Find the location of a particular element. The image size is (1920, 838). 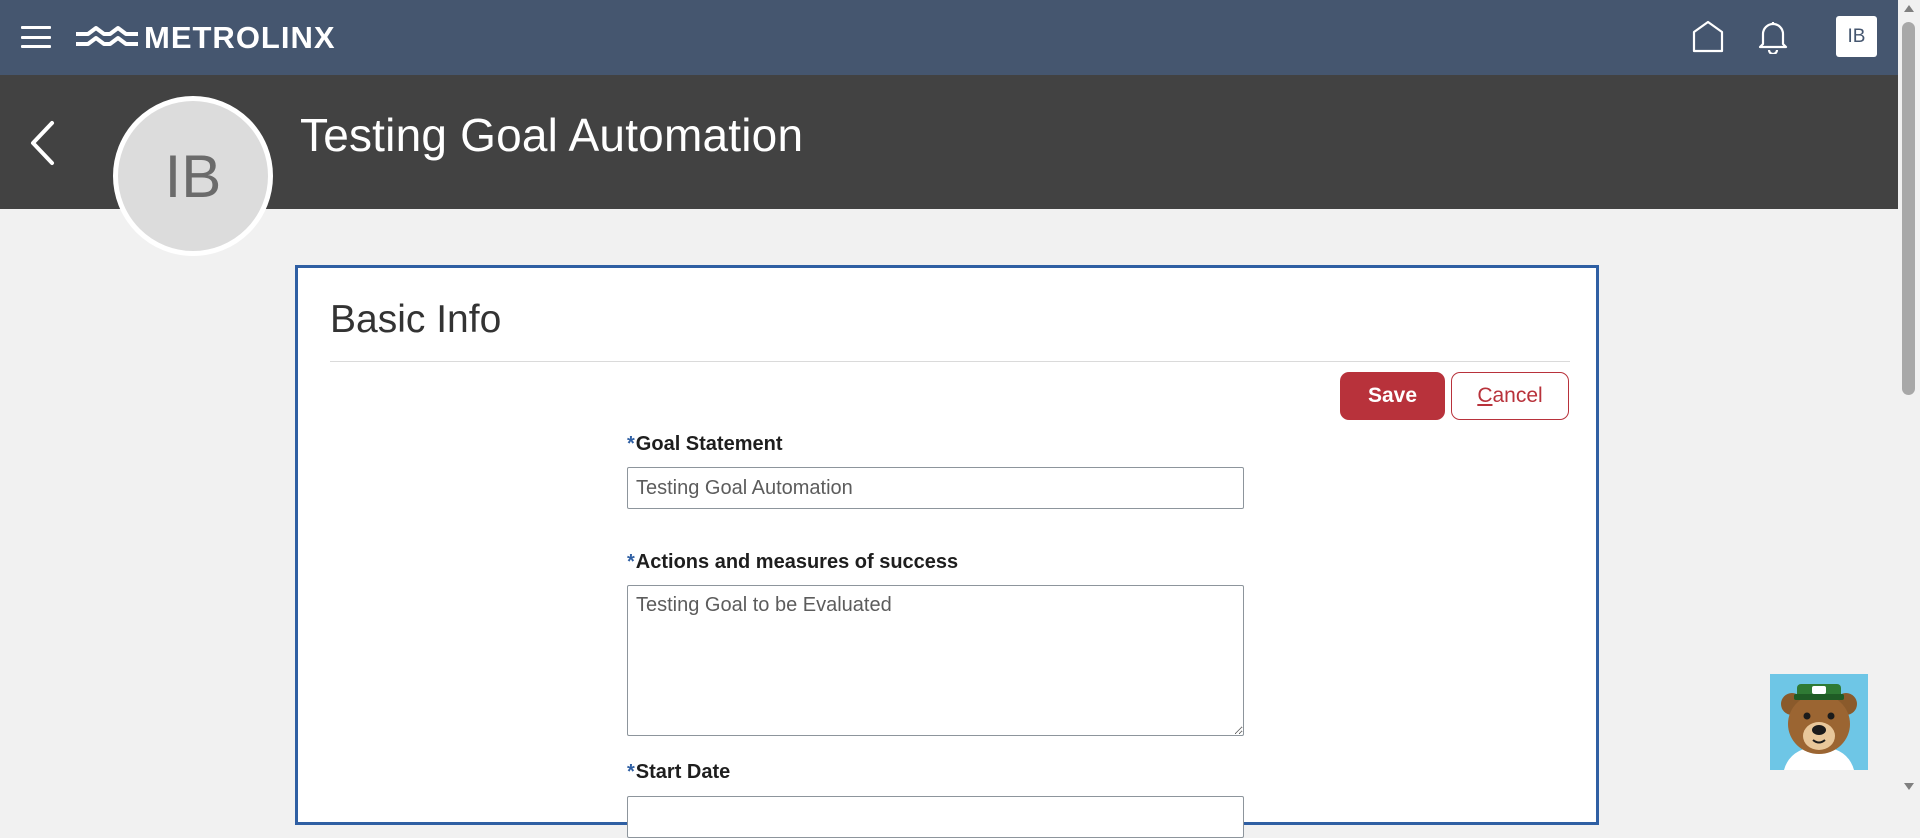

back-button is located at coordinates (42, 145).